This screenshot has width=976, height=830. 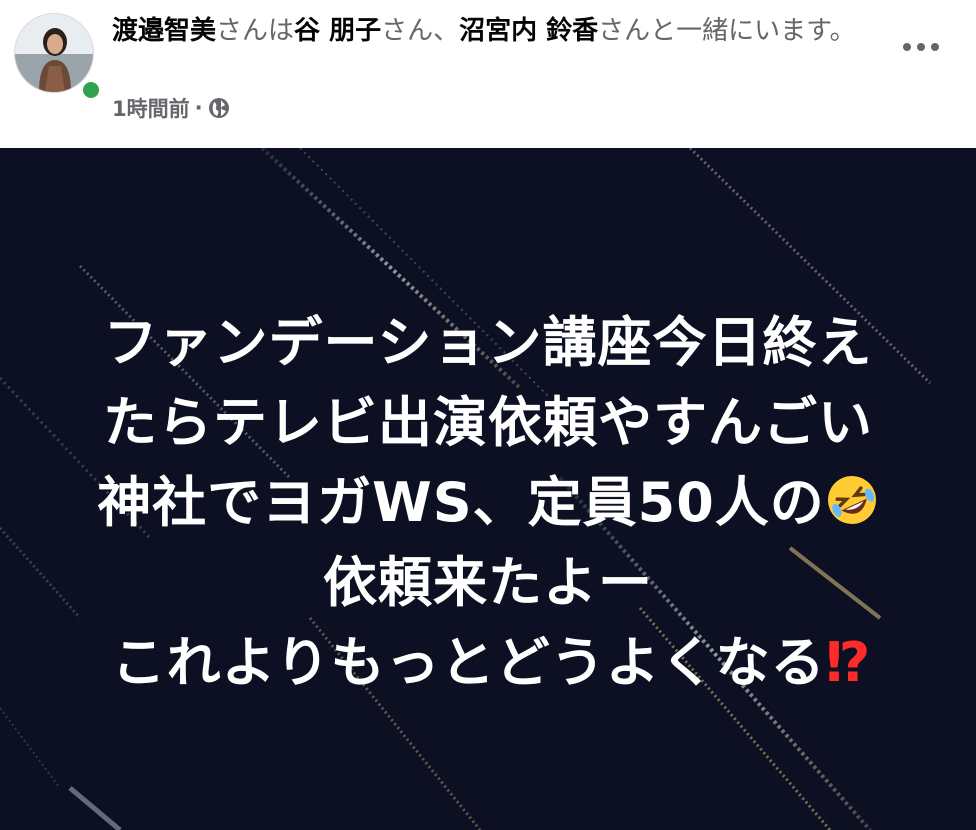 I want to click on rolling-on-floor-laughing-emoji-icon, so click(x=852, y=496).